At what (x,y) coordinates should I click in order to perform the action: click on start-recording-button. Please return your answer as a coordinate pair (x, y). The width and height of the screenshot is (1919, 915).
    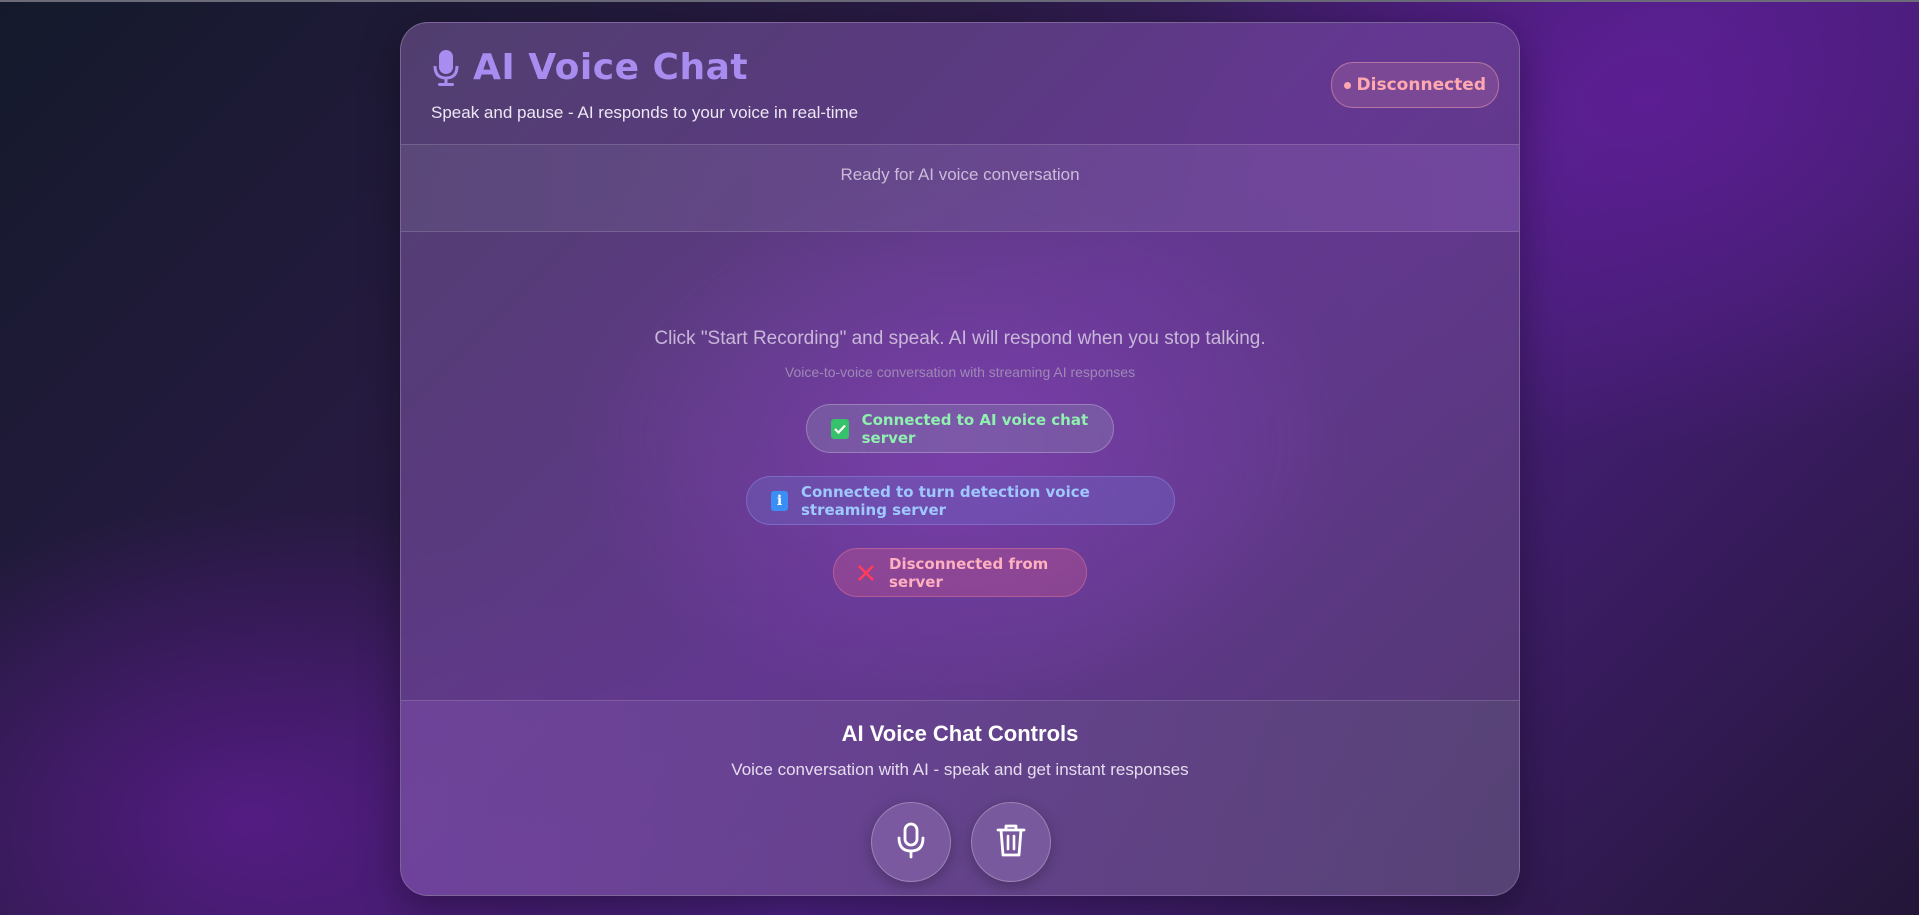
    Looking at the image, I should click on (911, 842).